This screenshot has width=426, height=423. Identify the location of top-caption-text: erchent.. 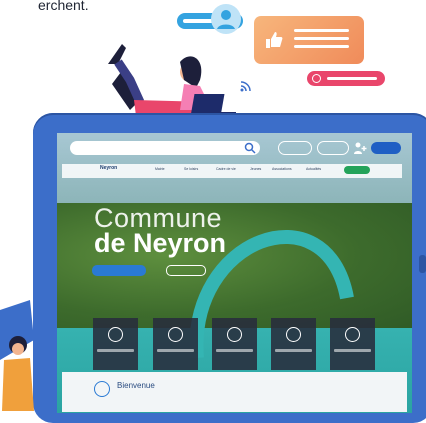
(63, 6).